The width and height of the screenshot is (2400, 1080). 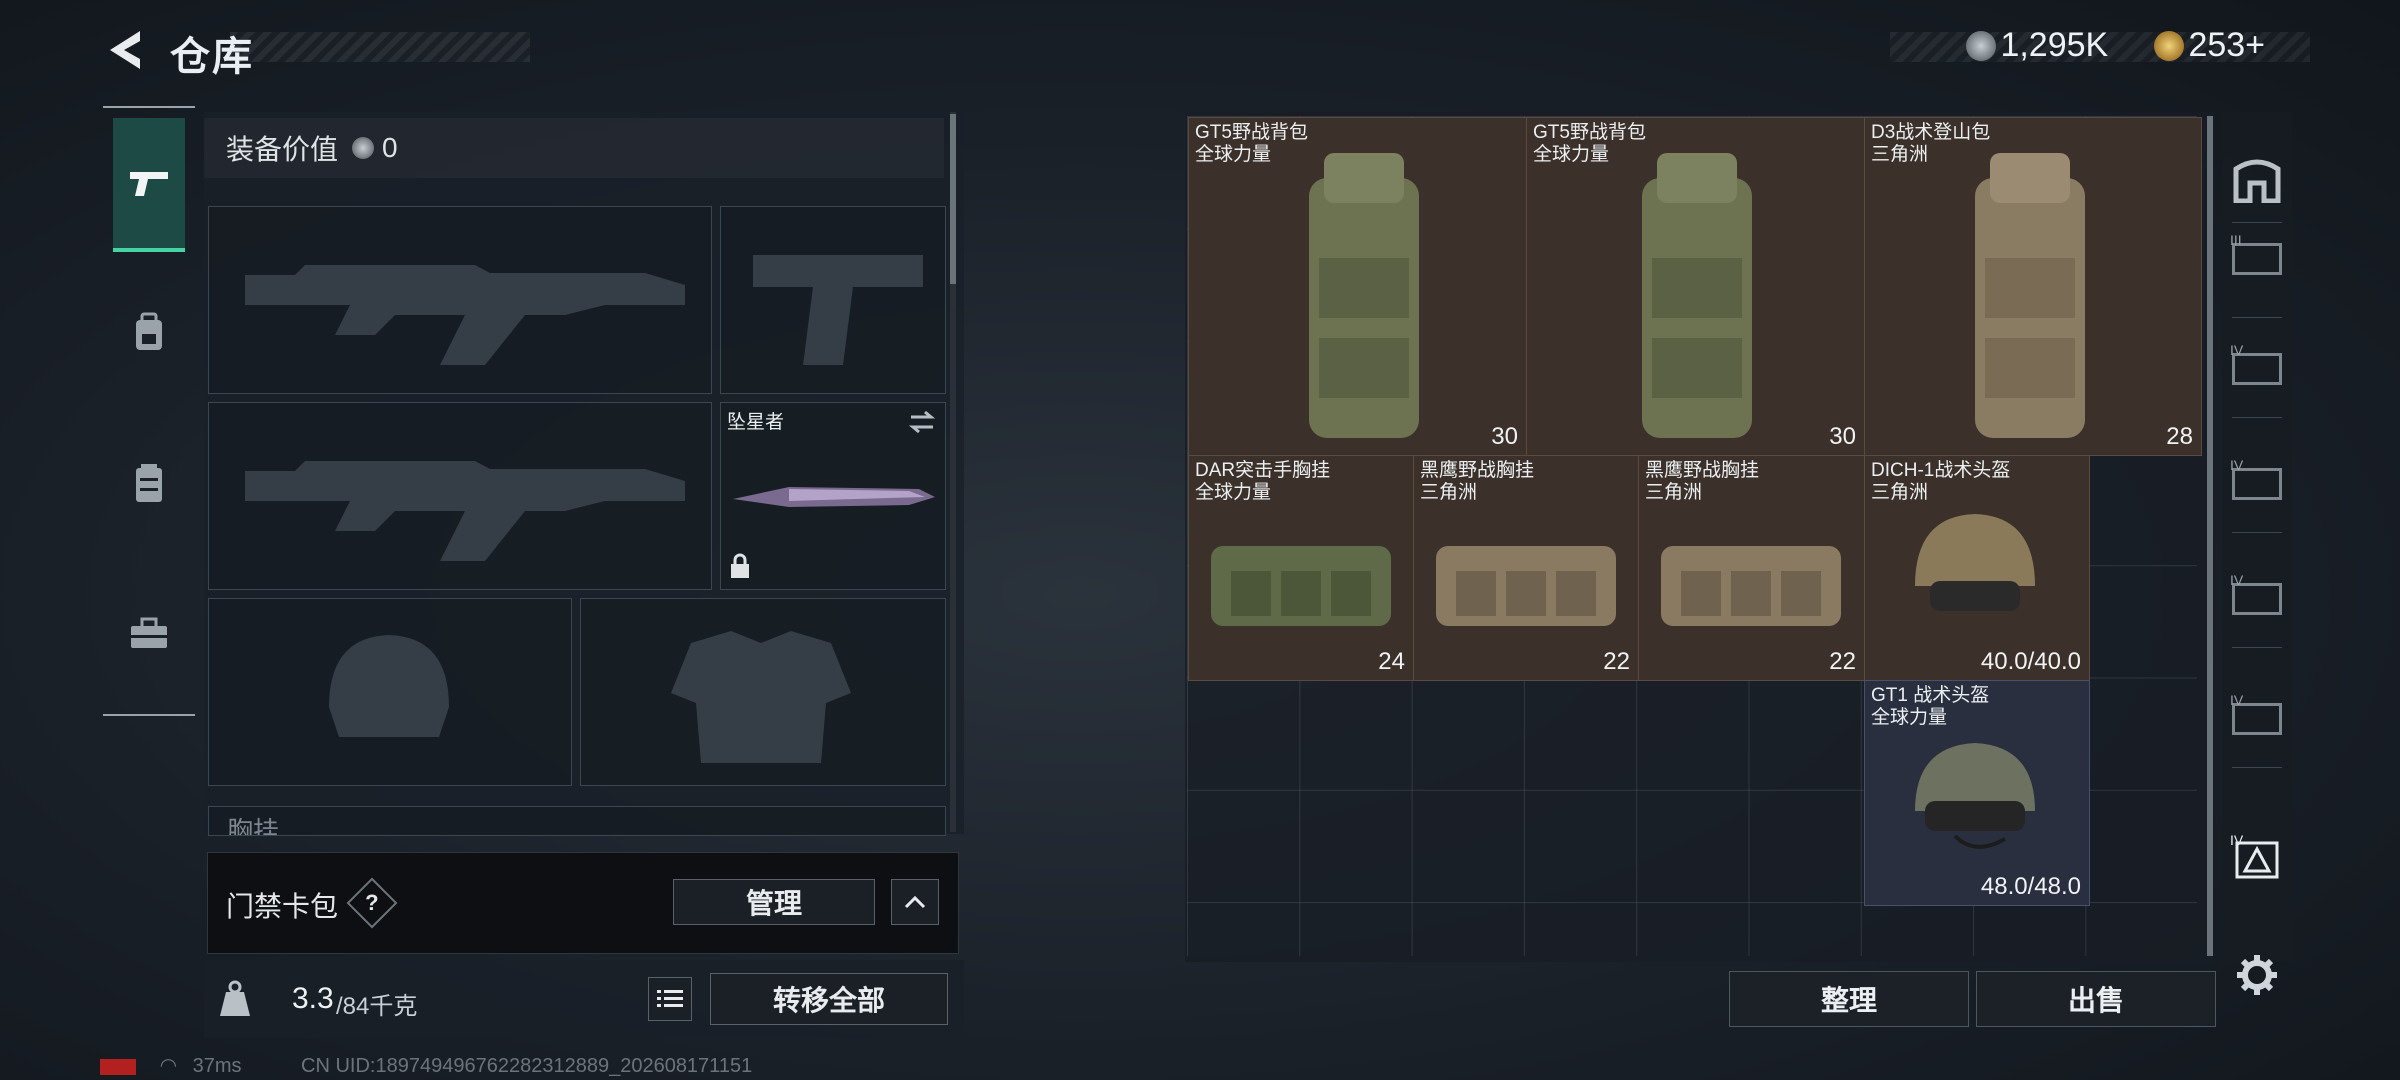 I want to click on ping: 37ms, so click(x=217, y=1066).